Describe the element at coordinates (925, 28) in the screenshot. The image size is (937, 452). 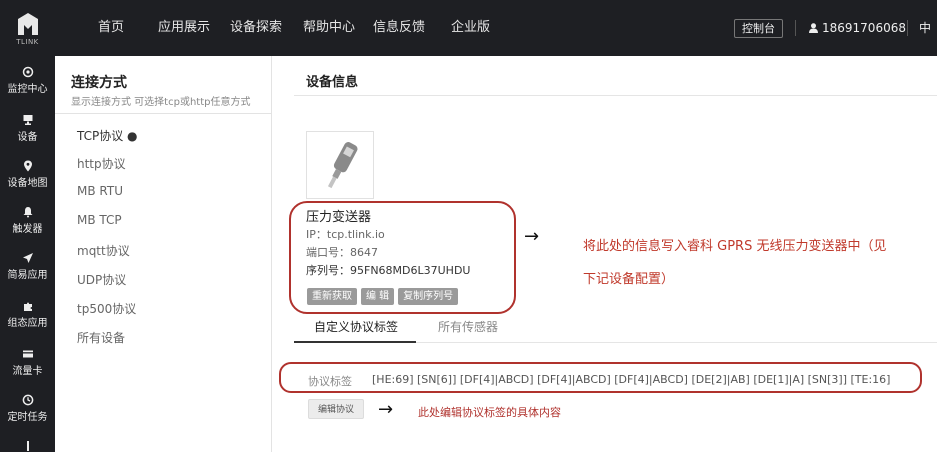
I see `language-switch: 中` at that location.